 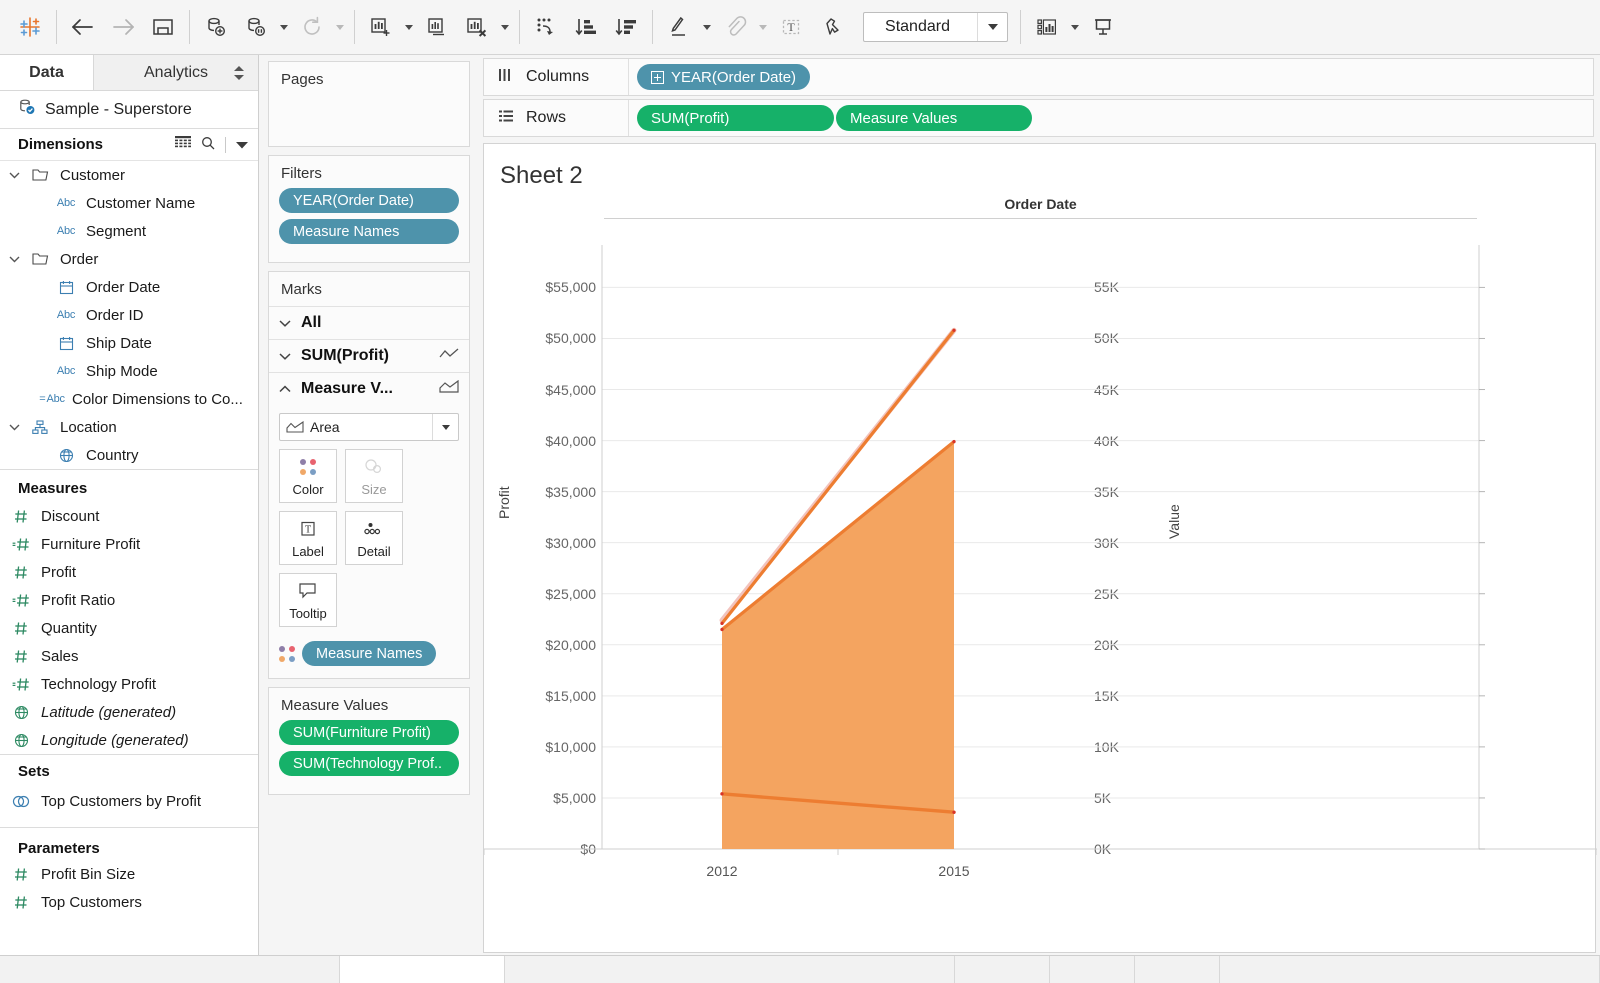 I want to click on swap-rows-columns-icon, so click(x=546, y=27).